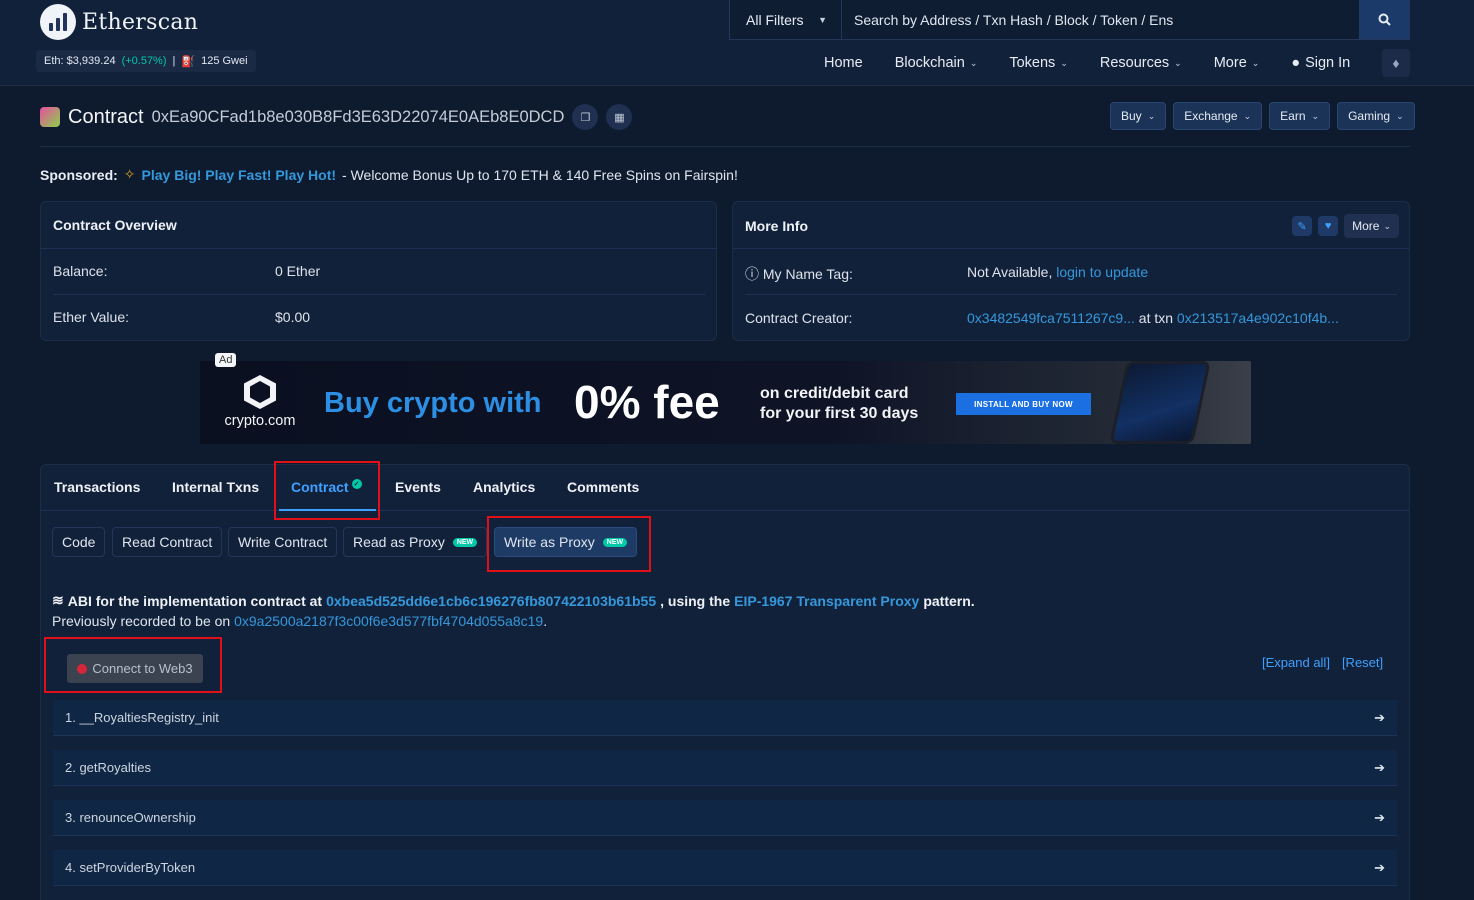 This screenshot has width=1474, height=900. What do you see at coordinates (433, 403) in the screenshot?
I see `ad-headline: Buy crypto with` at bounding box center [433, 403].